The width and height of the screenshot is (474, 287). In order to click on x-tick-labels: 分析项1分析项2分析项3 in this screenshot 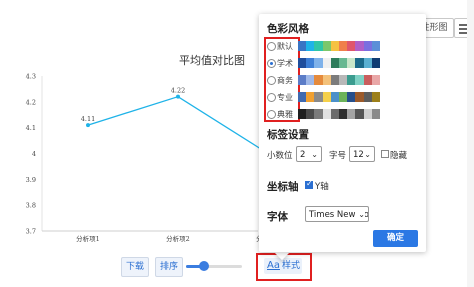, I will do `click(178, 238)`.